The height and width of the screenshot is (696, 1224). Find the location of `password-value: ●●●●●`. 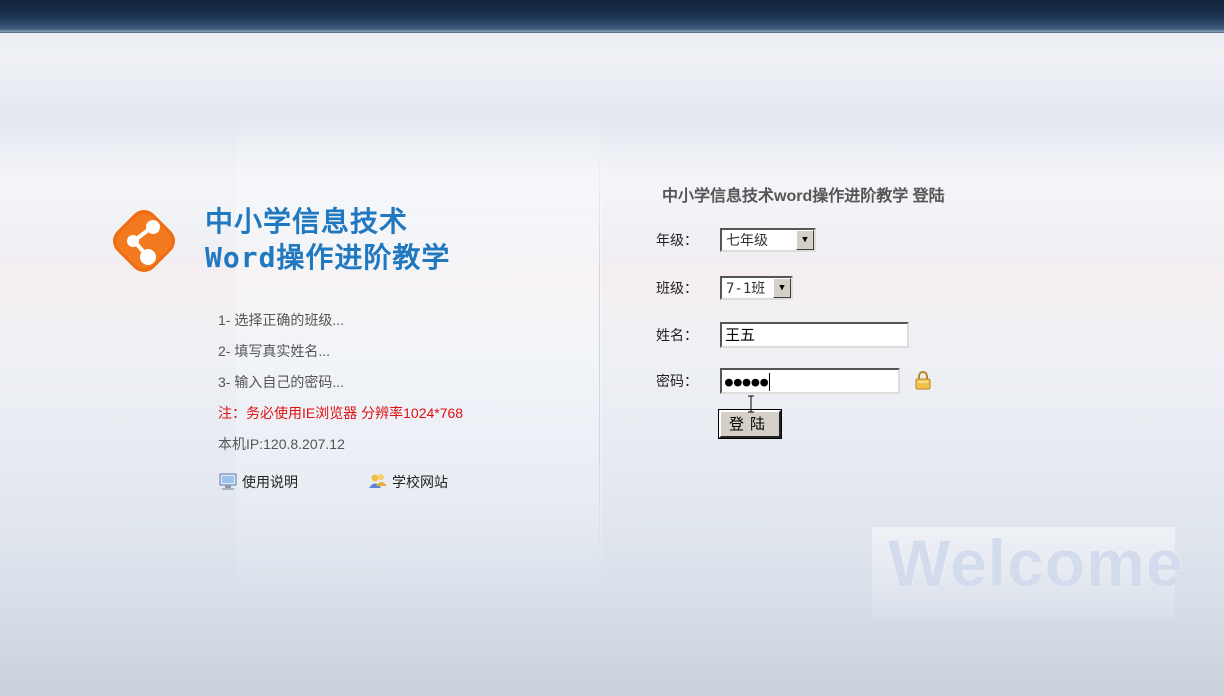

password-value: ●●●●● is located at coordinates (747, 382).